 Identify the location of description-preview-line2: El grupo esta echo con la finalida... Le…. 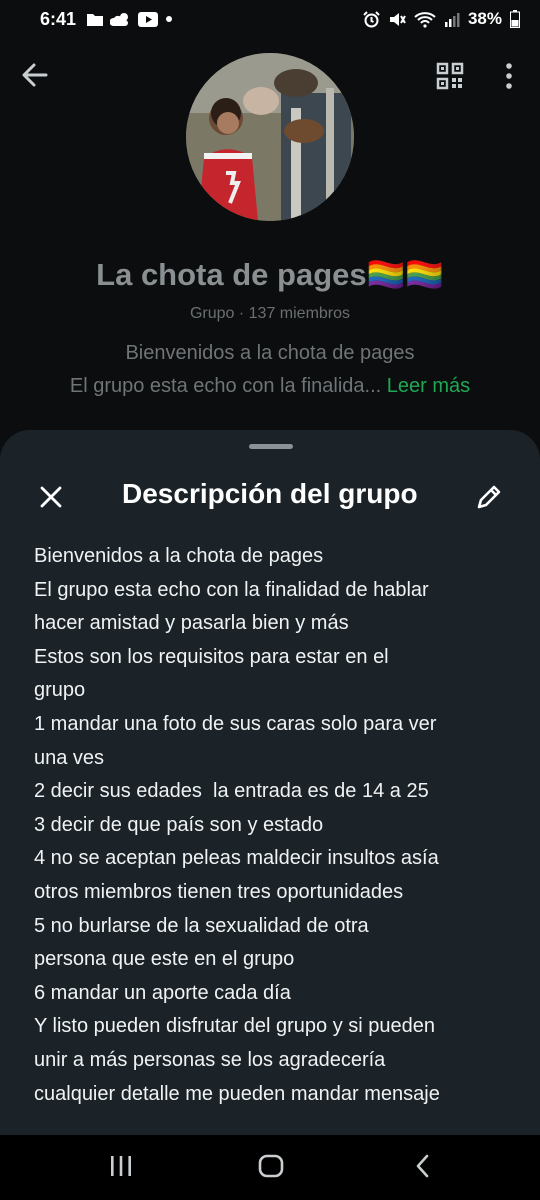
(270, 386).